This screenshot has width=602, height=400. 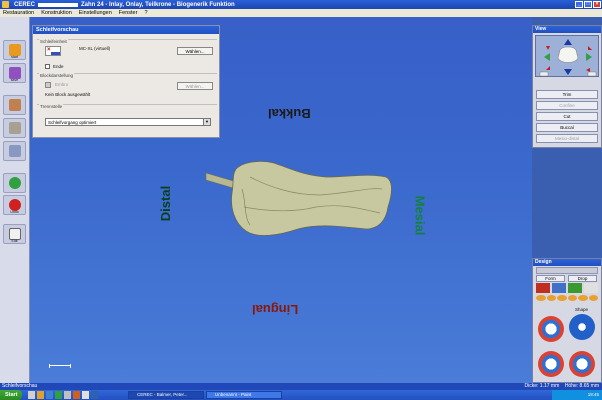 What do you see at coordinates (244, 395) in the screenshot?
I see `task-paint: Unbenannt - Paint` at bounding box center [244, 395].